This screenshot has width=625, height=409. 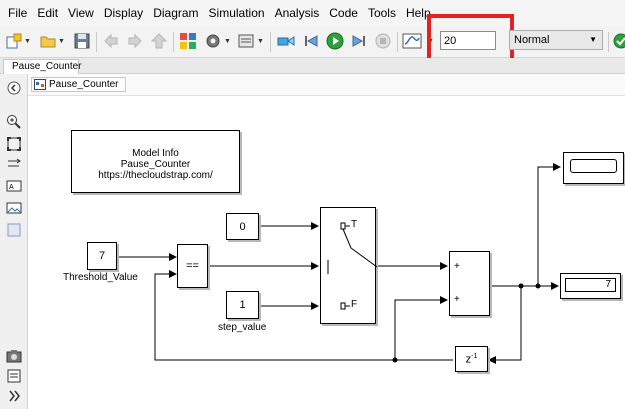 What do you see at coordinates (14, 88) in the screenshot?
I see `hide-browser-icon` at bounding box center [14, 88].